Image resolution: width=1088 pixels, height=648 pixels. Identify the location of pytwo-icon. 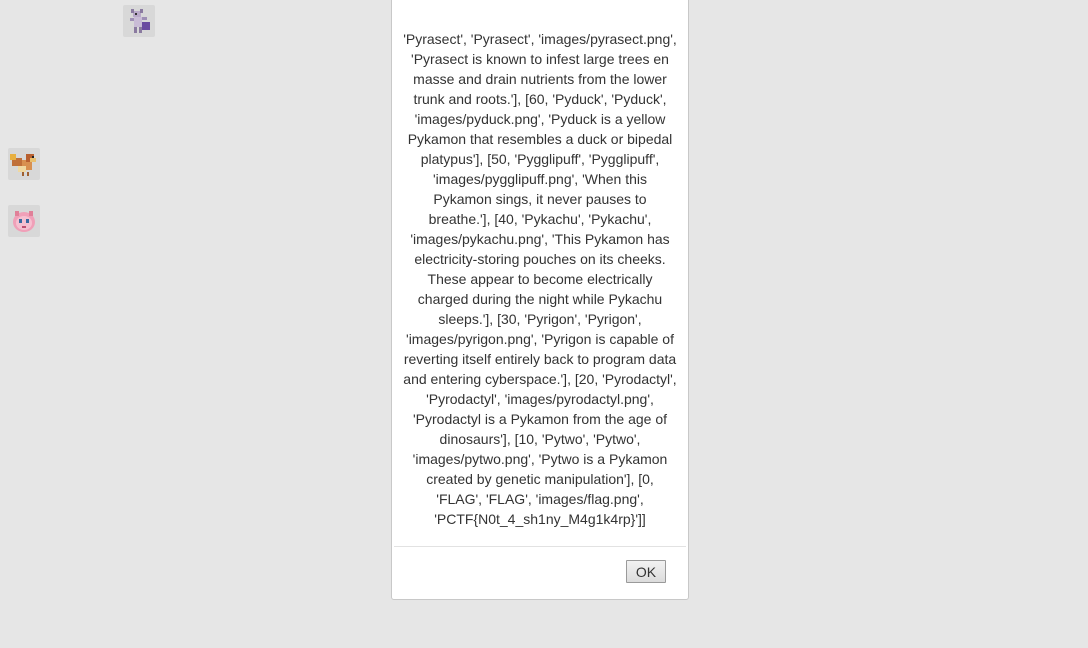
(140, 21).